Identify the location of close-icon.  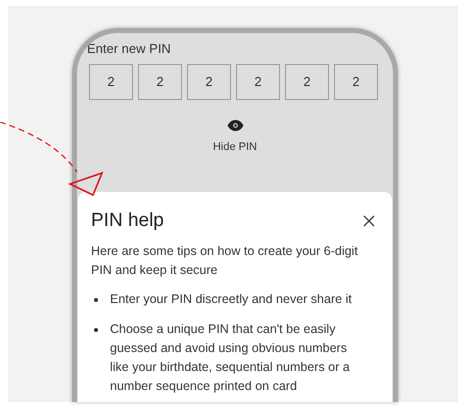
(369, 220).